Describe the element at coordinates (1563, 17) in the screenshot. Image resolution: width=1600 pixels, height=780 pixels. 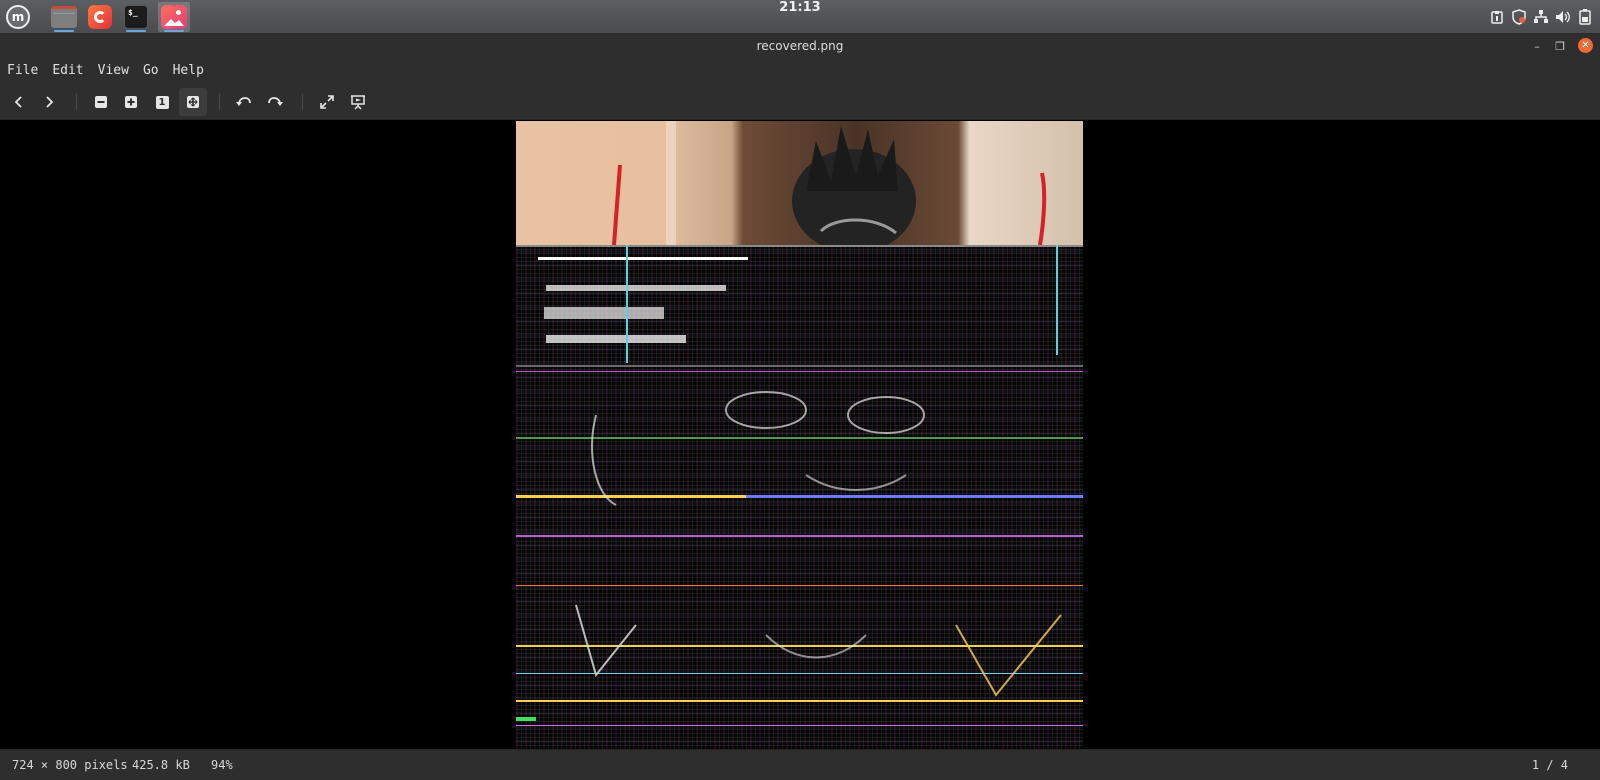
I see `volume-icon` at that location.